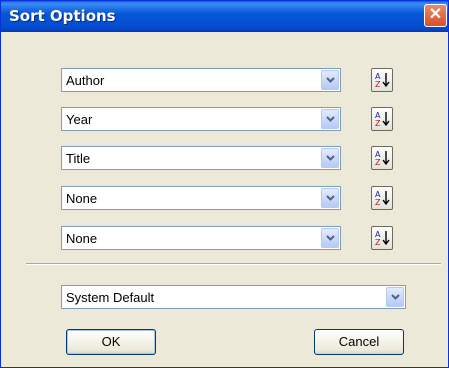 Image resolution: width=449 pixels, height=368 pixels. Describe the element at coordinates (110, 297) in the screenshot. I see `locale-value: System Default` at that location.